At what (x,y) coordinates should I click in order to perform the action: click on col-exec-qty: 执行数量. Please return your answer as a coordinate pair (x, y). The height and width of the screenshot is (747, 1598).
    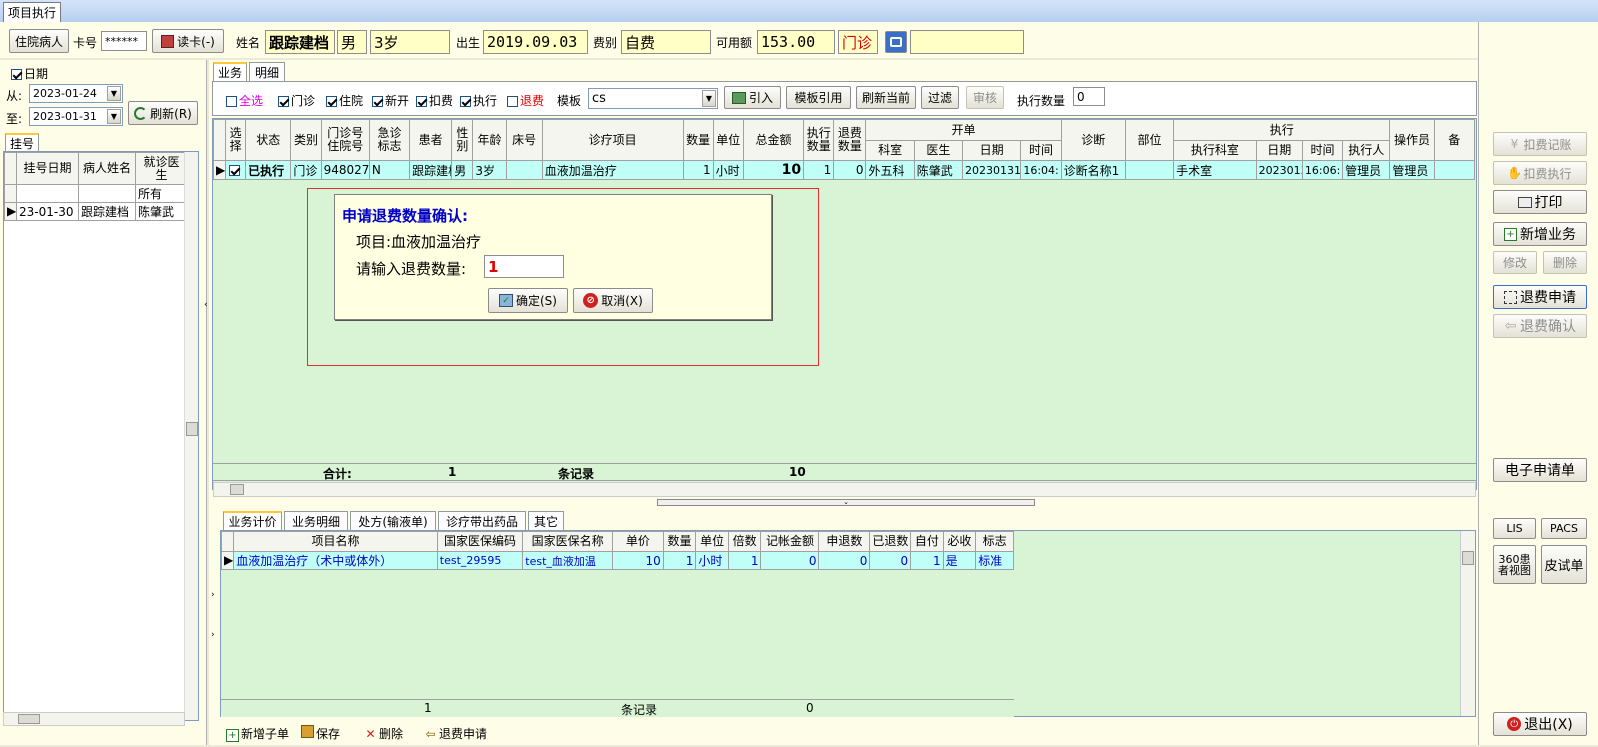
    Looking at the image, I should click on (819, 140).